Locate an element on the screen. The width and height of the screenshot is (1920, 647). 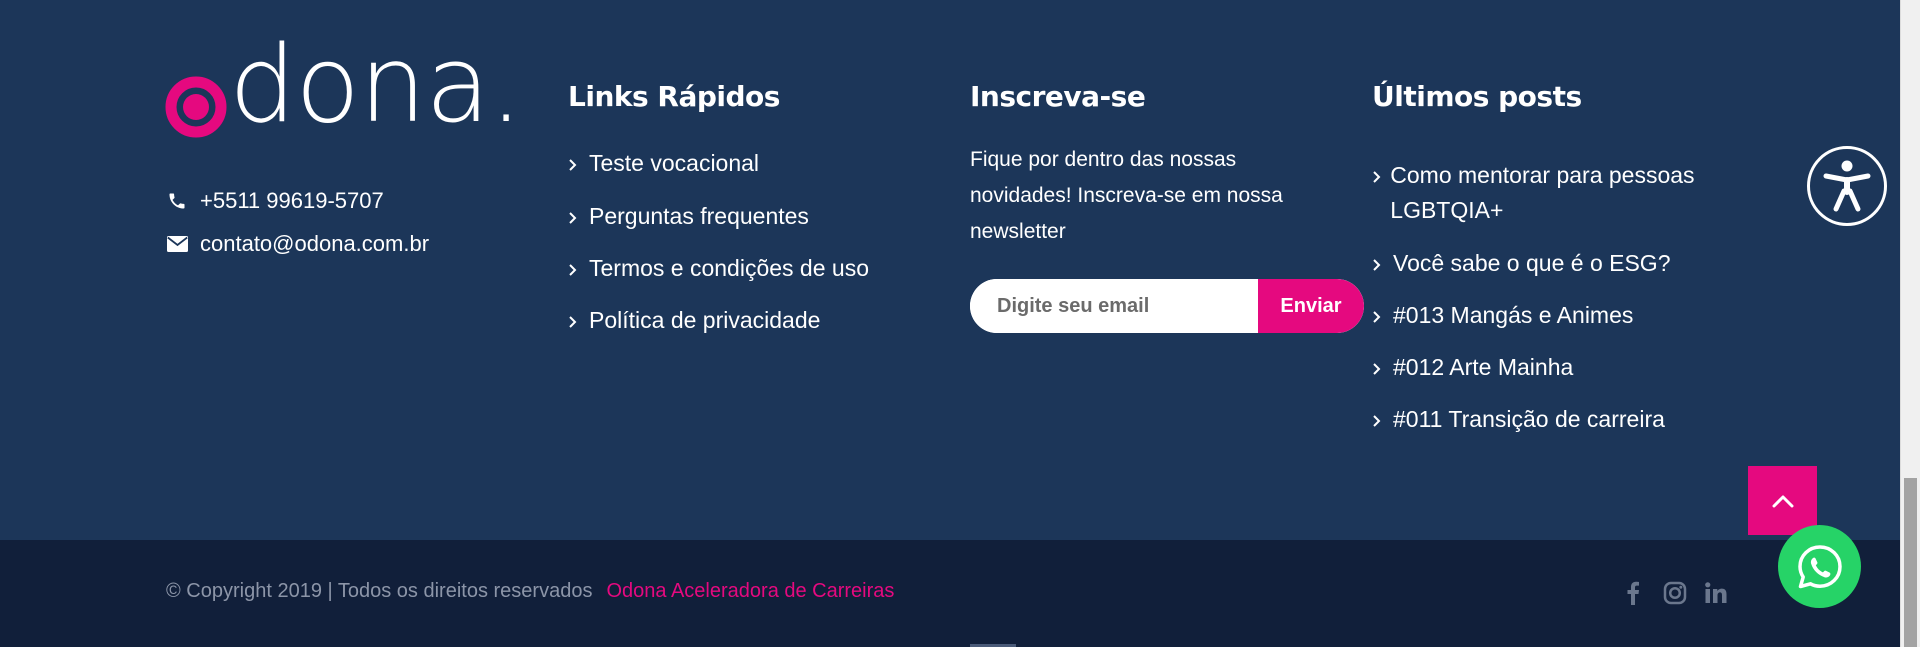
envelope-icon is located at coordinates (177, 244).